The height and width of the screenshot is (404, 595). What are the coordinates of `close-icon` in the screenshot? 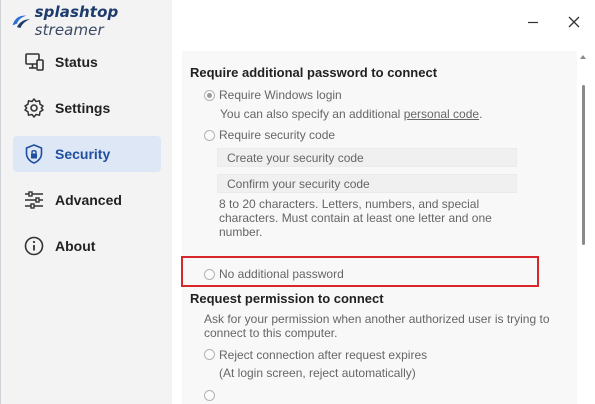 It's located at (574, 22).